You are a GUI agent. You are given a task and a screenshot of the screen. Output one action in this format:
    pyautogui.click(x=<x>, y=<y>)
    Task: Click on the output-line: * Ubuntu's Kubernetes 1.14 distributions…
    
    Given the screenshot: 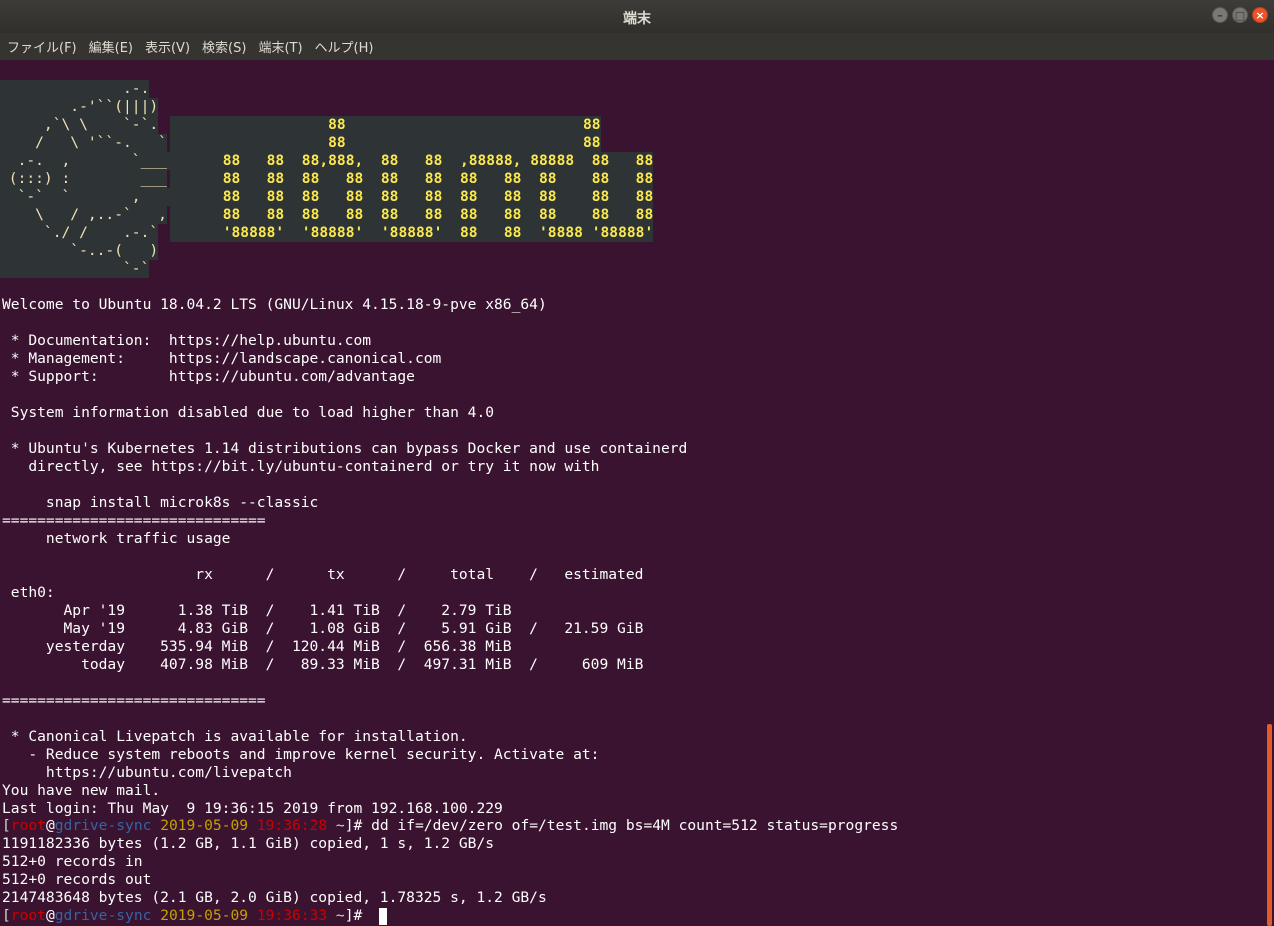 What is the action you would take?
    pyautogui.click(x=345, y=448)
    